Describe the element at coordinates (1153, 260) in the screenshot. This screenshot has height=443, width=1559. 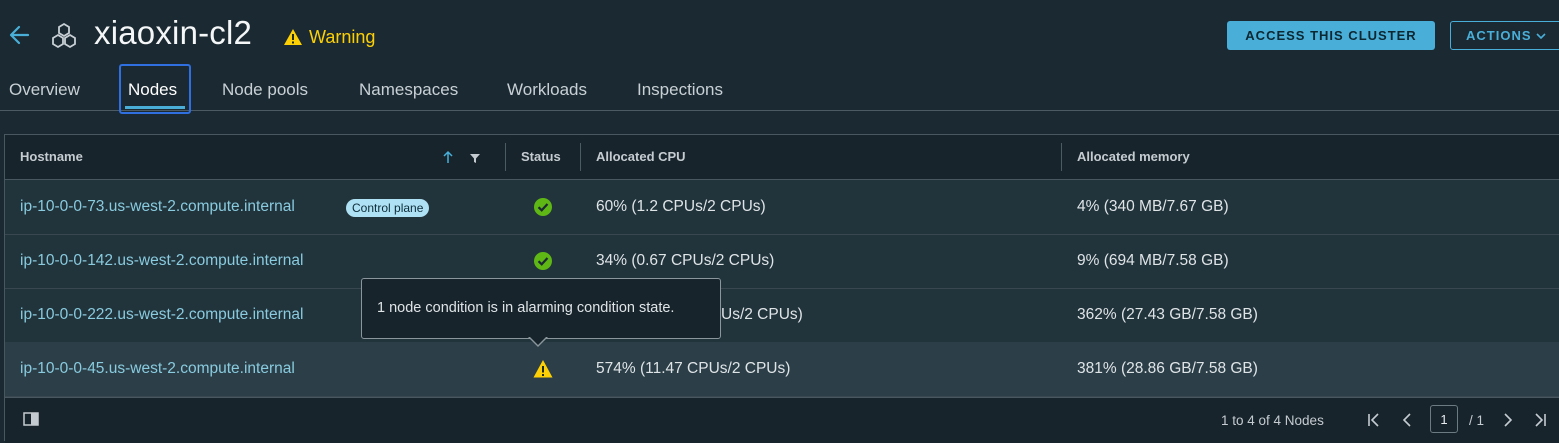
I see `allocated-memory-value: 9% (694 MB/7.58 GB)` at that location.